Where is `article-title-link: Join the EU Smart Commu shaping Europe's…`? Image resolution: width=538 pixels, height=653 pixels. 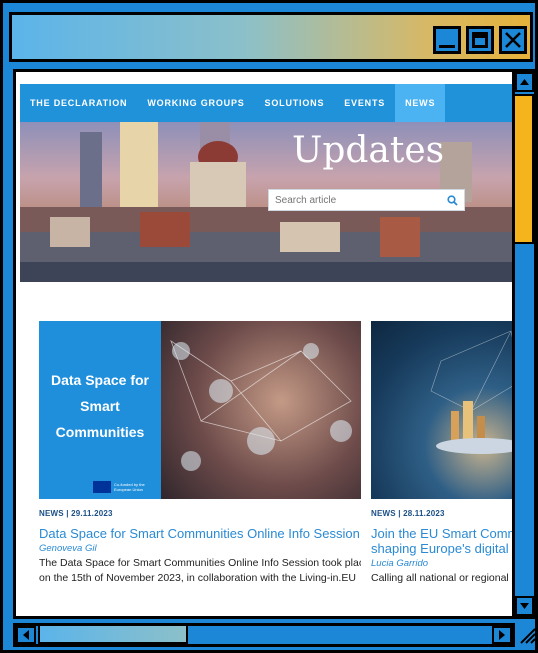 article-title-link: Join the EU Smart Commu shaping Europe's… is located at coordinates (443, 541).